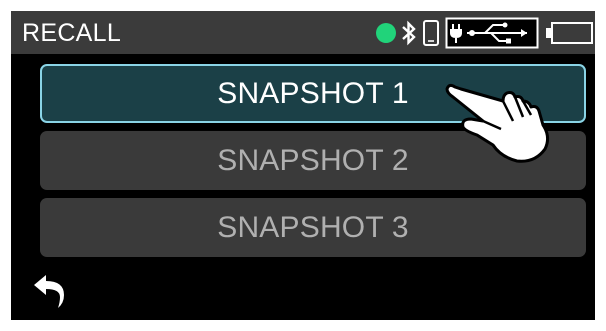 This screenshot has width=606, height=331. What do you see at coordinates (386, 33) in the screenshot?
I see `status-dot-icon` at bounding box center [386, 33].